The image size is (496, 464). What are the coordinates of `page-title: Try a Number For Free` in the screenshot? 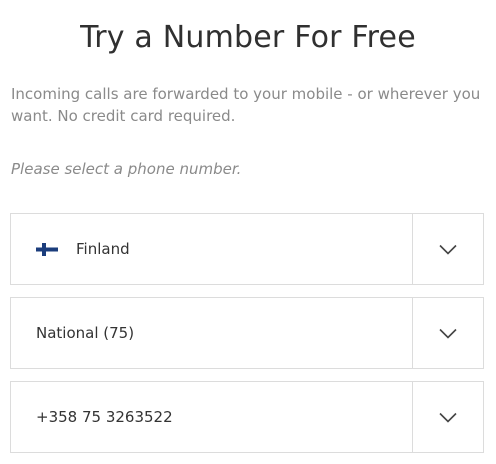 It's located at (248, 37).